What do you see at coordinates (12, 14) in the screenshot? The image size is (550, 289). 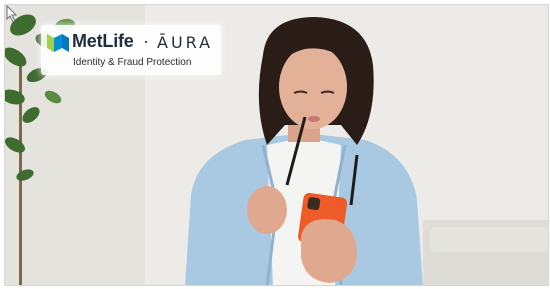 I see `cursor-icon` at bounding box center [12, 14].